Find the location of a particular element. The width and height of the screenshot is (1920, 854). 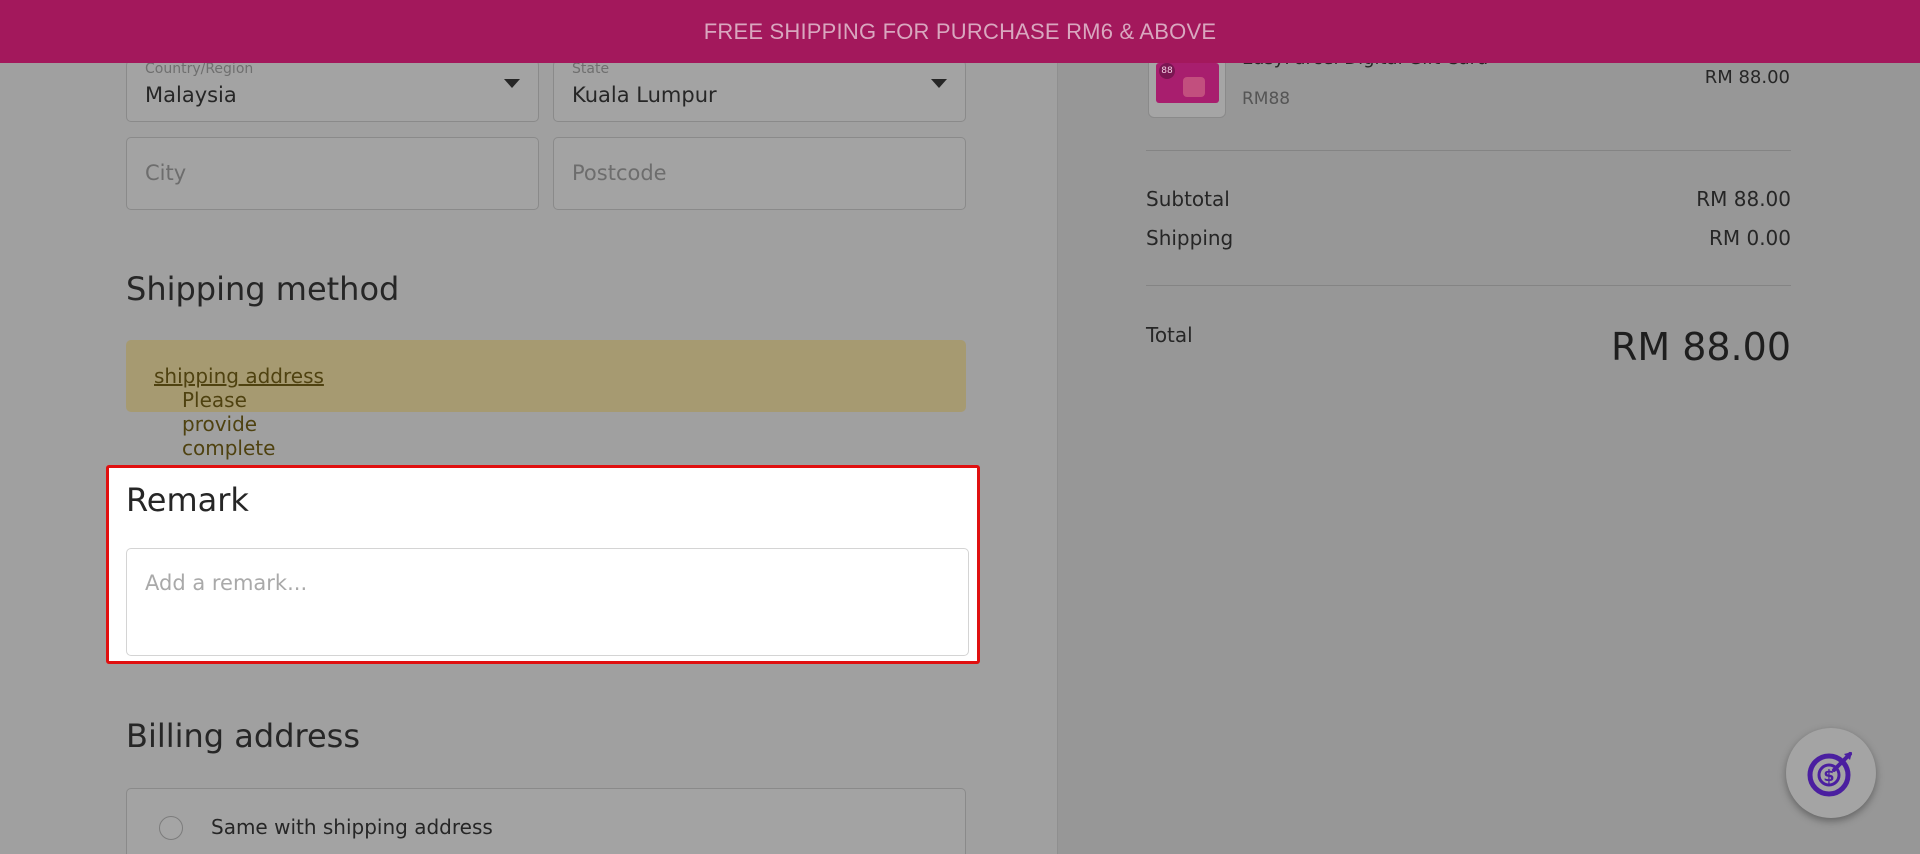

state-select: State Kuala Lumpur is located at coordinates (759, 91).